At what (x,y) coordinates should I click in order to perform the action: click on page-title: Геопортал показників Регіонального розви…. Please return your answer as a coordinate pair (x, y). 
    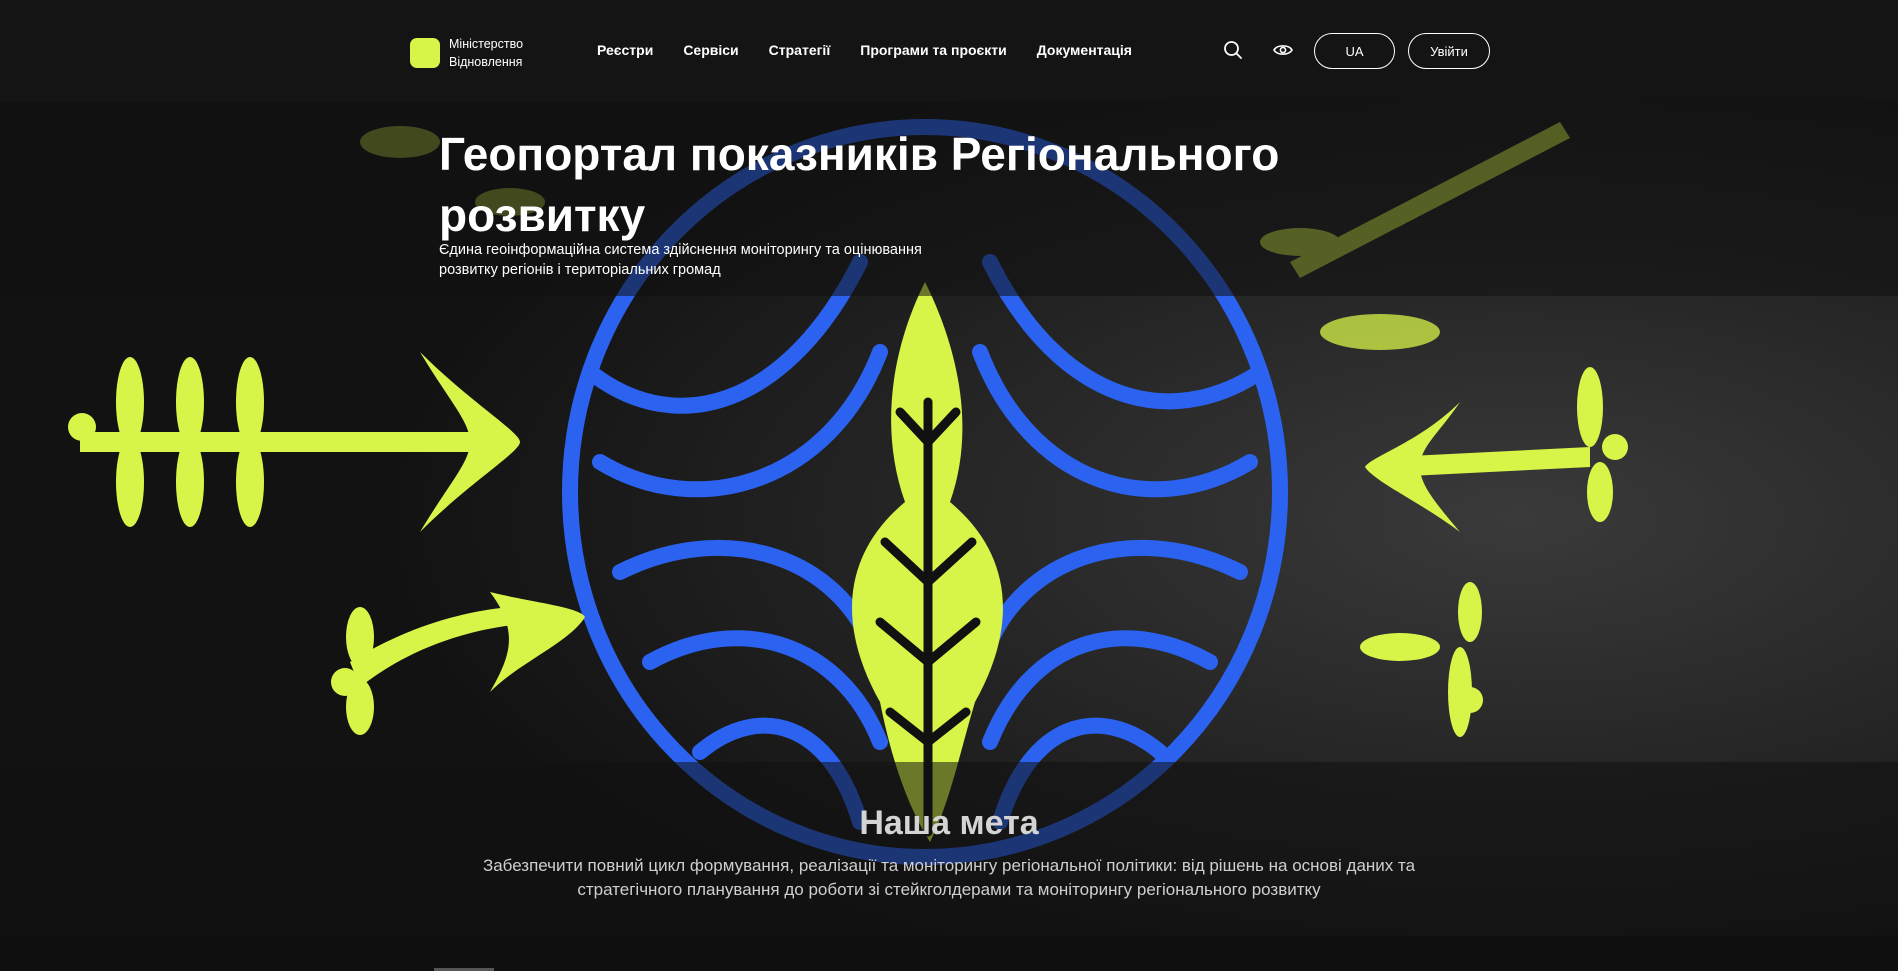
    Looking at the image, I should click on (859, 184).